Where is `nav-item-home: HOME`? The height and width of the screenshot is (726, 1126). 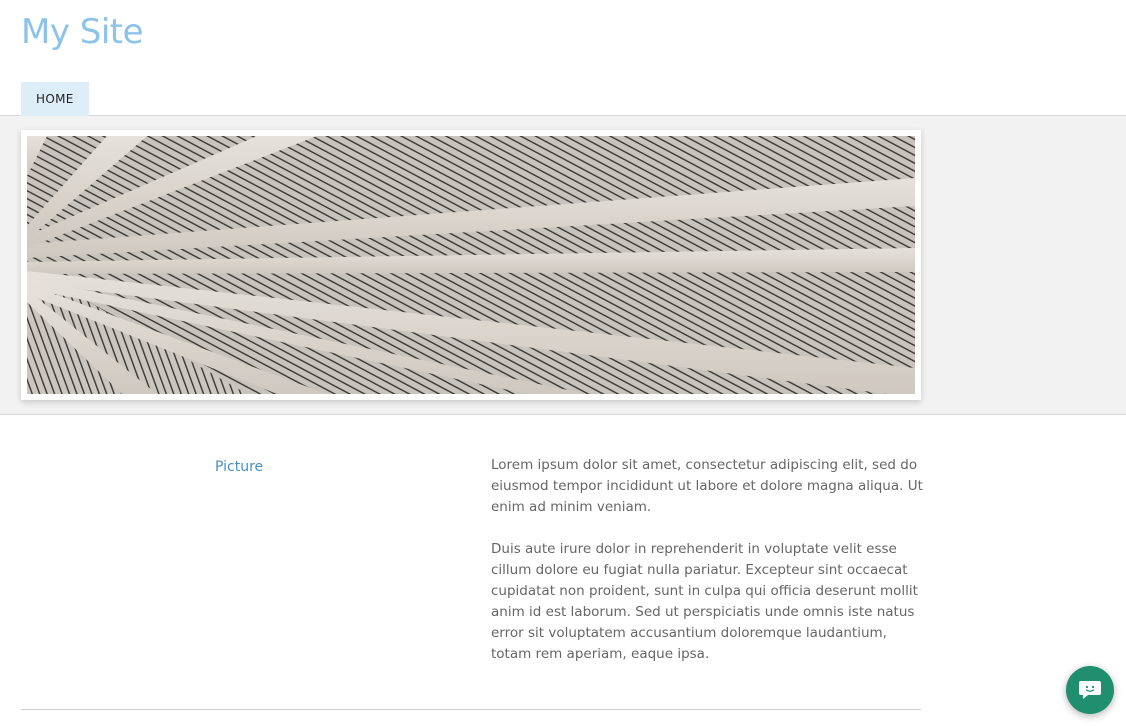
nav-item-home: HOME is located at coordinates (55, 99).